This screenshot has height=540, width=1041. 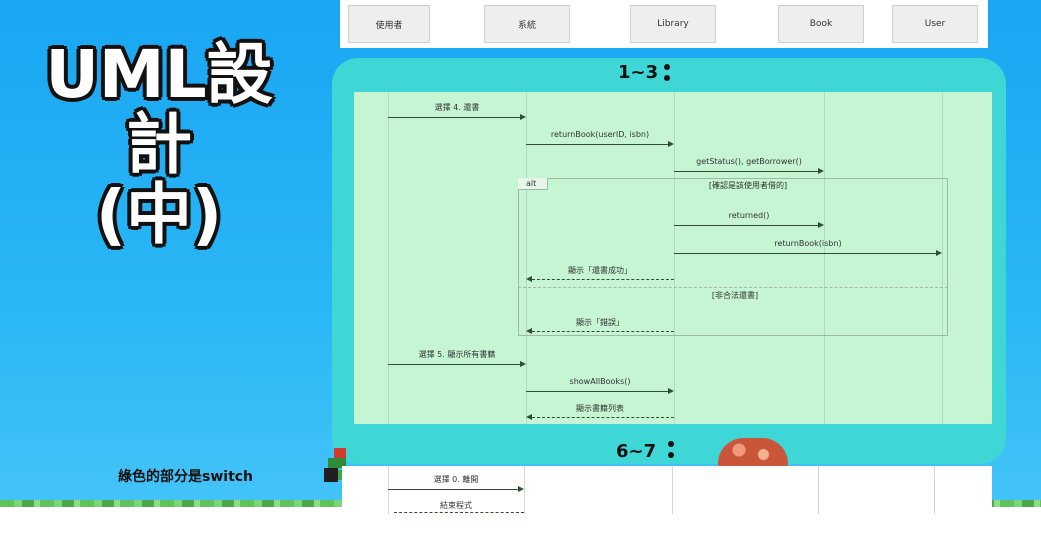 I want to click on title-line-1: UML設計, so click(x=159, y=109).